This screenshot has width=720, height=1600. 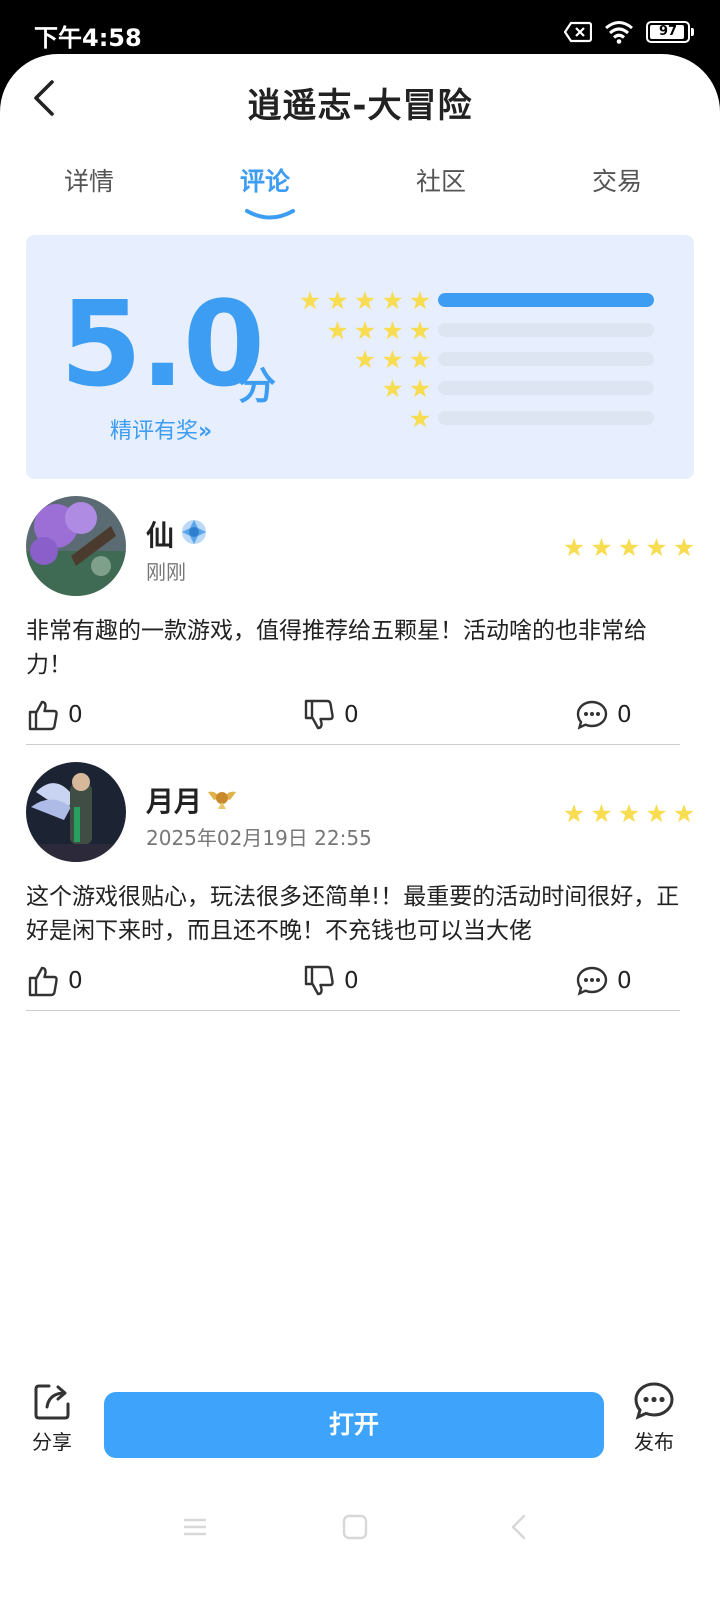 I want to click on tab-bar: 详情 评论 社区 交易, so click(x=360, y=192).